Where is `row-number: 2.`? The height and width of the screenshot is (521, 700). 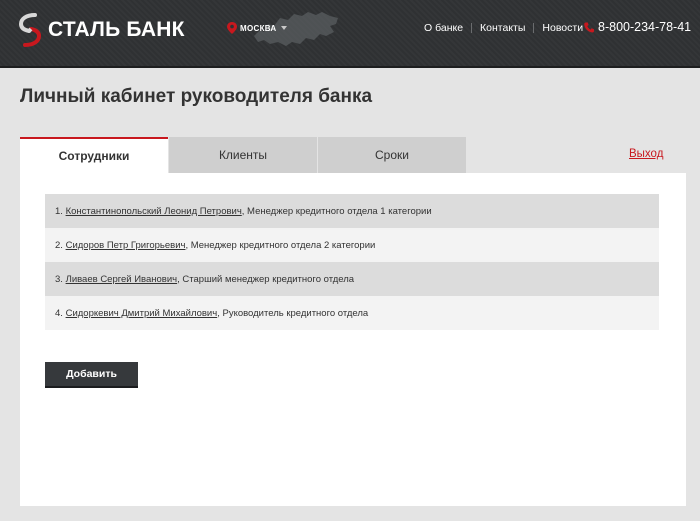
row-number: 2. is located at coordinates (59, 245).